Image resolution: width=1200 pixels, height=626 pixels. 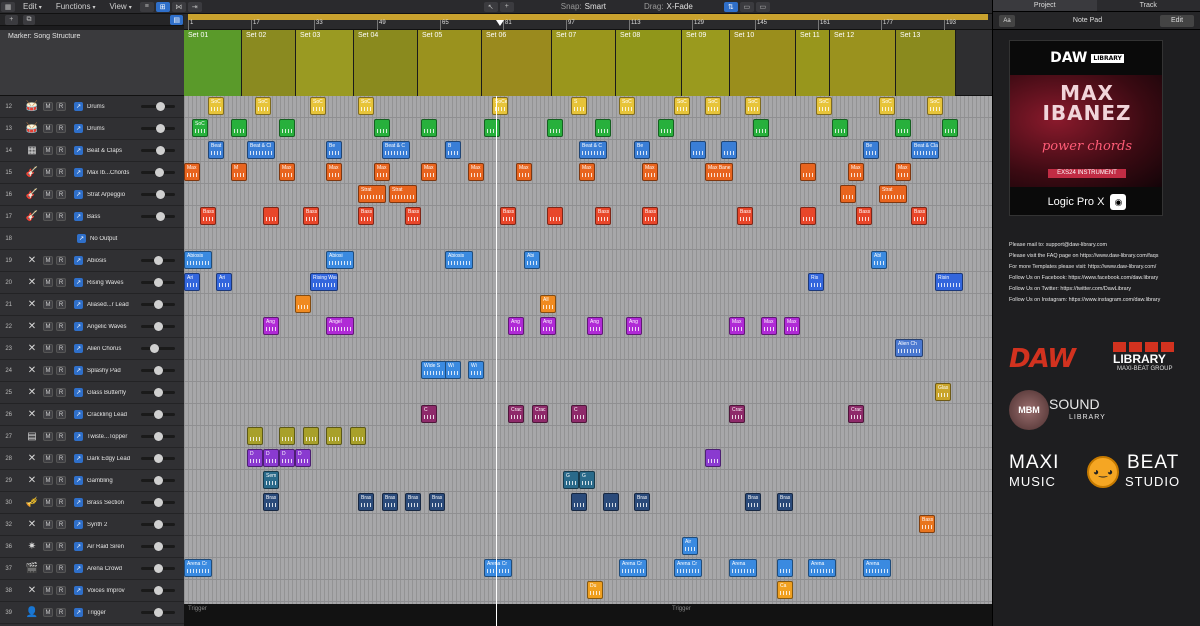 I want to click on marker-set: Set 10, so click(x=763, y=63).